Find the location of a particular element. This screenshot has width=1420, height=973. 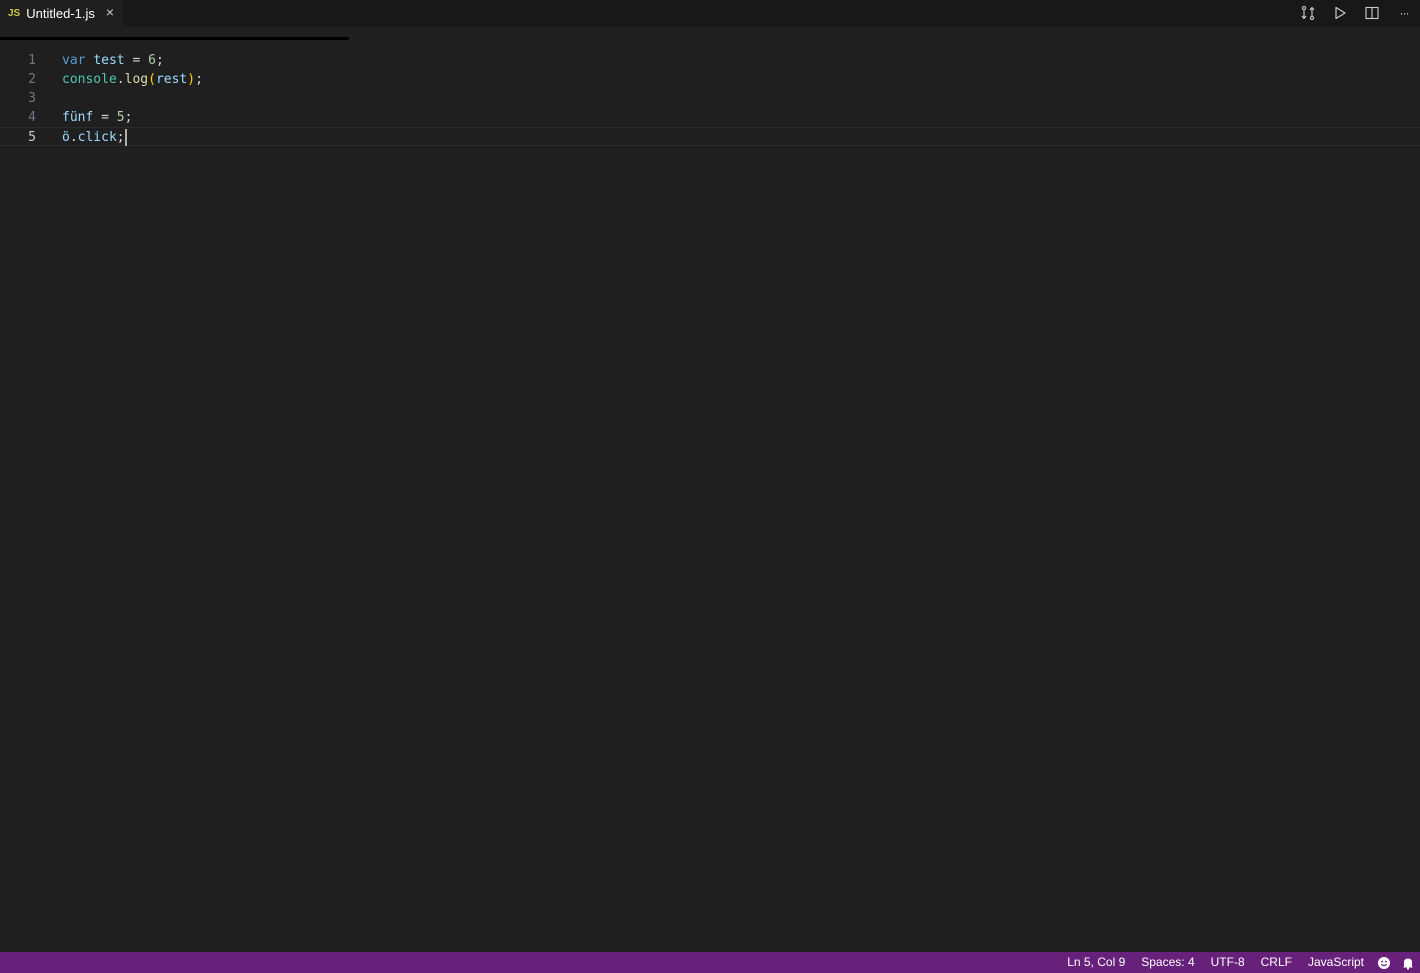

code-token: log is located at coordinates (136, 79).